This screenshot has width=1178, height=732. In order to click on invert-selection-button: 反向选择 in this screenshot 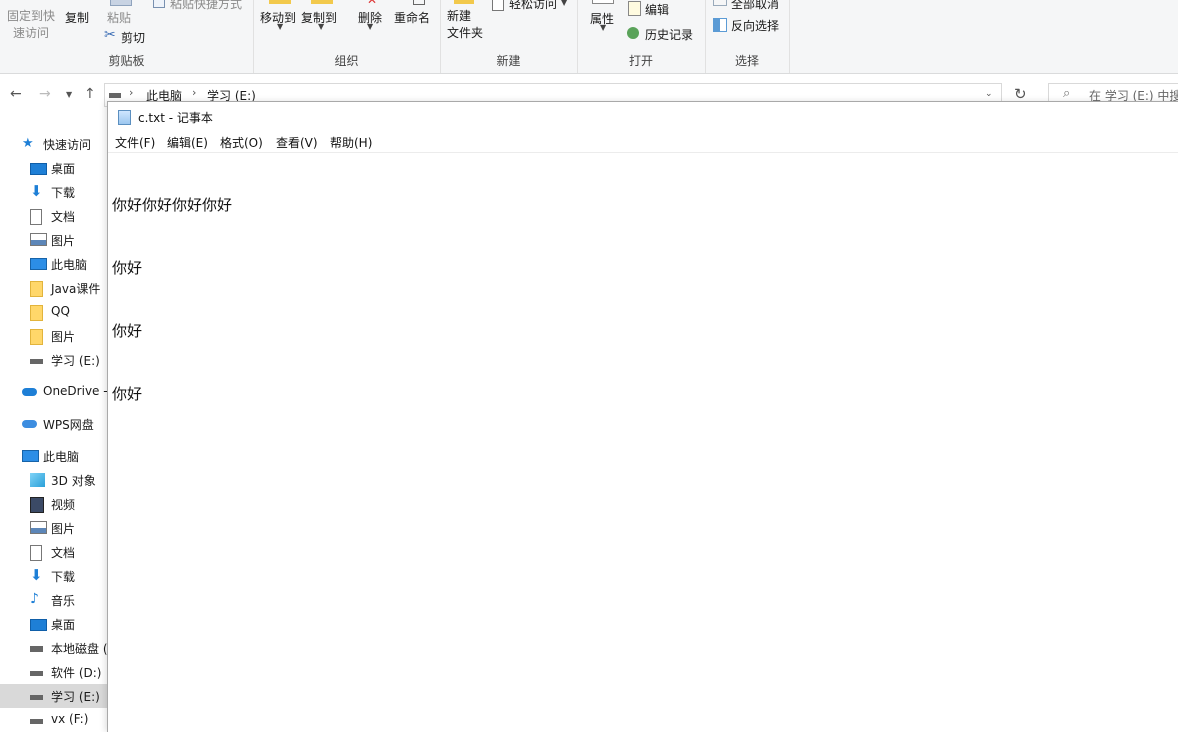, I will do `click(755, 25)`.